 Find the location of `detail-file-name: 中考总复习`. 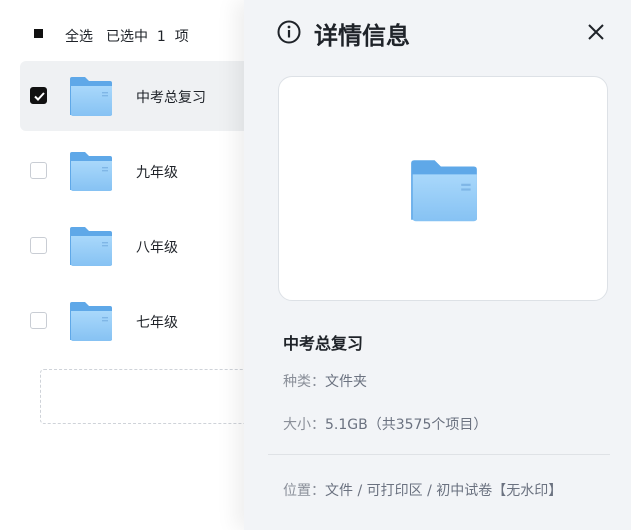

detail-file-name: 中考总复习 is located at coordinates (323, 343).